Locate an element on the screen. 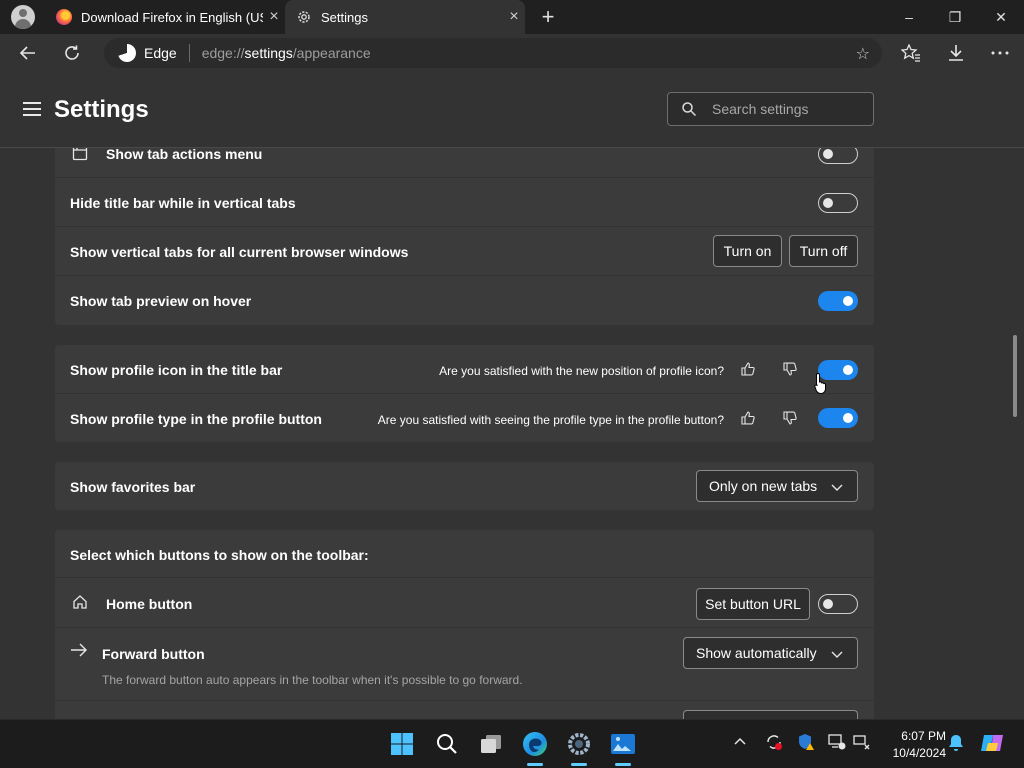 The image size is (1024, 768). address-bar: Edge edge://settings/appearance ☆ is located at coordinates (493, 53).